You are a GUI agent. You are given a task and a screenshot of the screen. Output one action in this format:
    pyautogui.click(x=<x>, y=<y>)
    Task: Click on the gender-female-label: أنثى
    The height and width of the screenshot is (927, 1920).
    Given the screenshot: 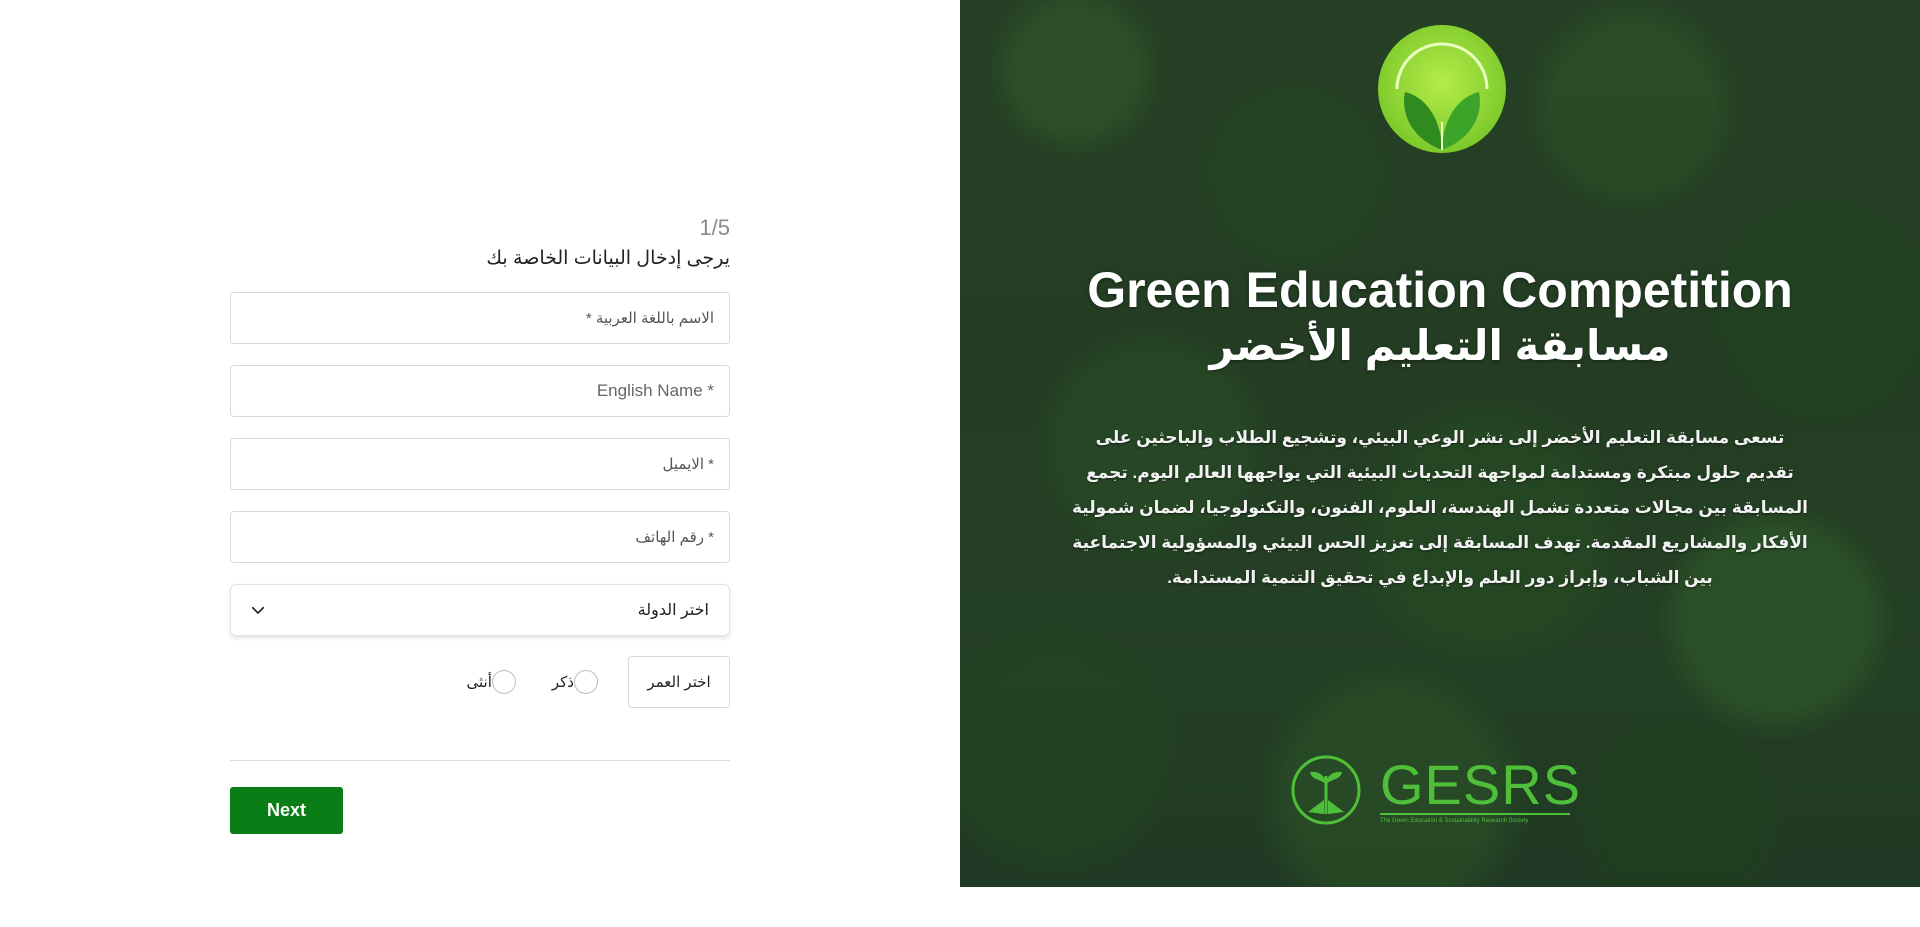 What is the action you would take?
    pyautogui.click(x=479, y=682)
    